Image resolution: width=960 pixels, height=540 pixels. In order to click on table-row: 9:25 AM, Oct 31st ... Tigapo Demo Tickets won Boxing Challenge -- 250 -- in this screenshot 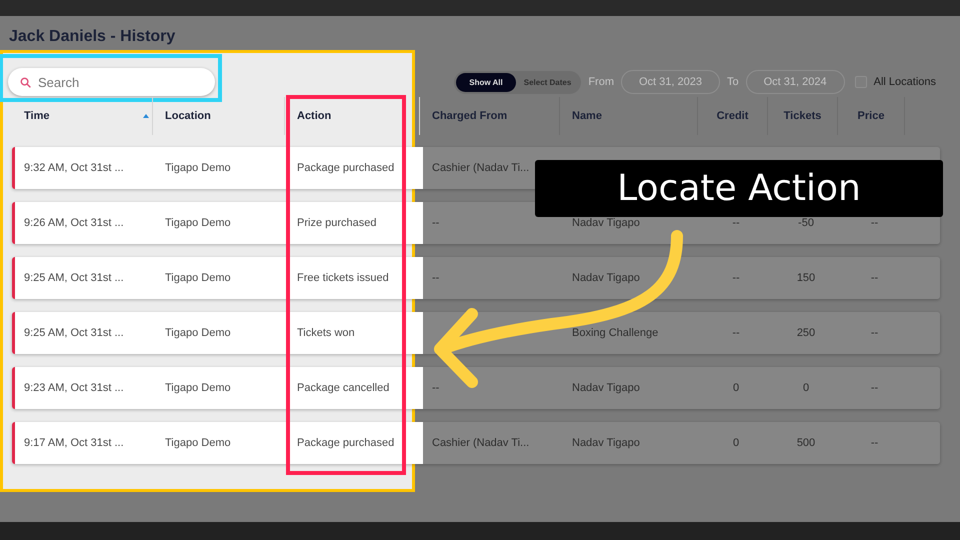, I will do `click(476, 333)`.